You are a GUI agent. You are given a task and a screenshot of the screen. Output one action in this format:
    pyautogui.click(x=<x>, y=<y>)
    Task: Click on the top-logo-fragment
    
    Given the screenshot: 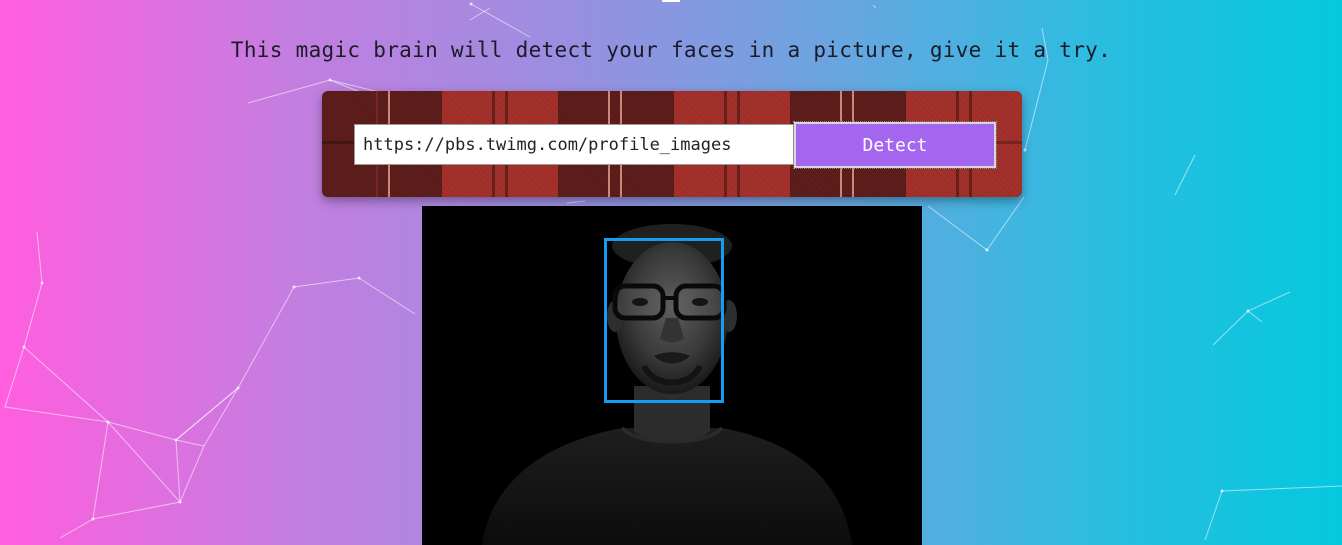 What is the action you would take?
    pyautogui.click(x=671, y=1)
    